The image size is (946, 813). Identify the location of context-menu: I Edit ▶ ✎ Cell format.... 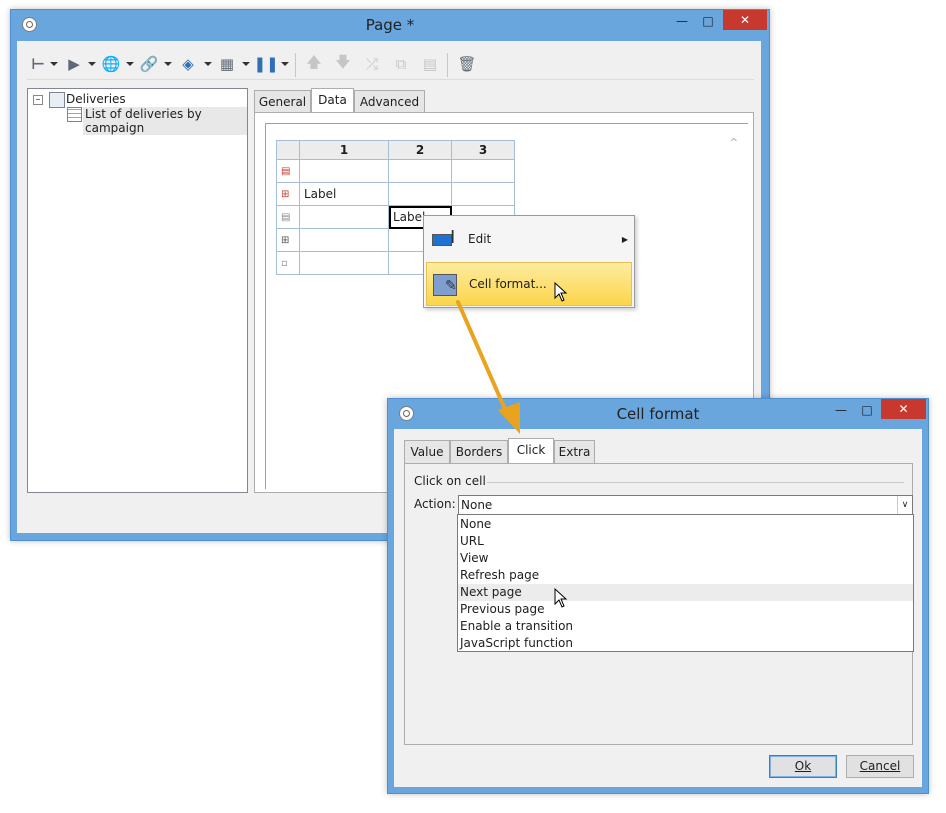
(529, 261).